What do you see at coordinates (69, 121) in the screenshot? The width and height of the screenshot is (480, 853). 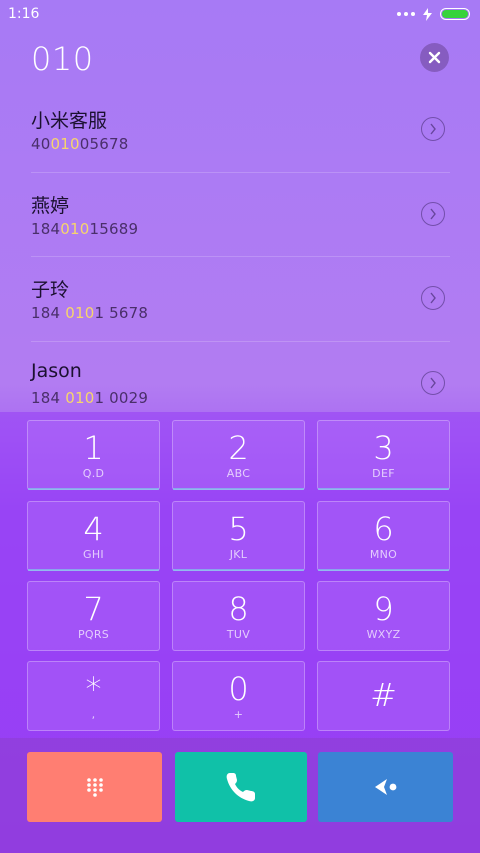 I see `contact-name: 小米客服` at bounding box center [69, 121].